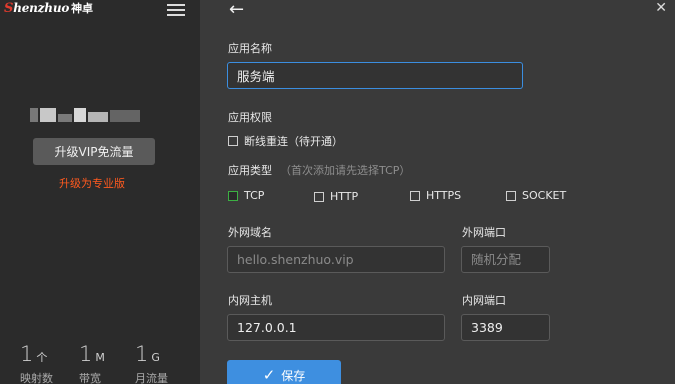  Describe the element at coordinates (48, 8) in the screenshot. I see `brand-logo: Shenzhuo 神卓` at that location.